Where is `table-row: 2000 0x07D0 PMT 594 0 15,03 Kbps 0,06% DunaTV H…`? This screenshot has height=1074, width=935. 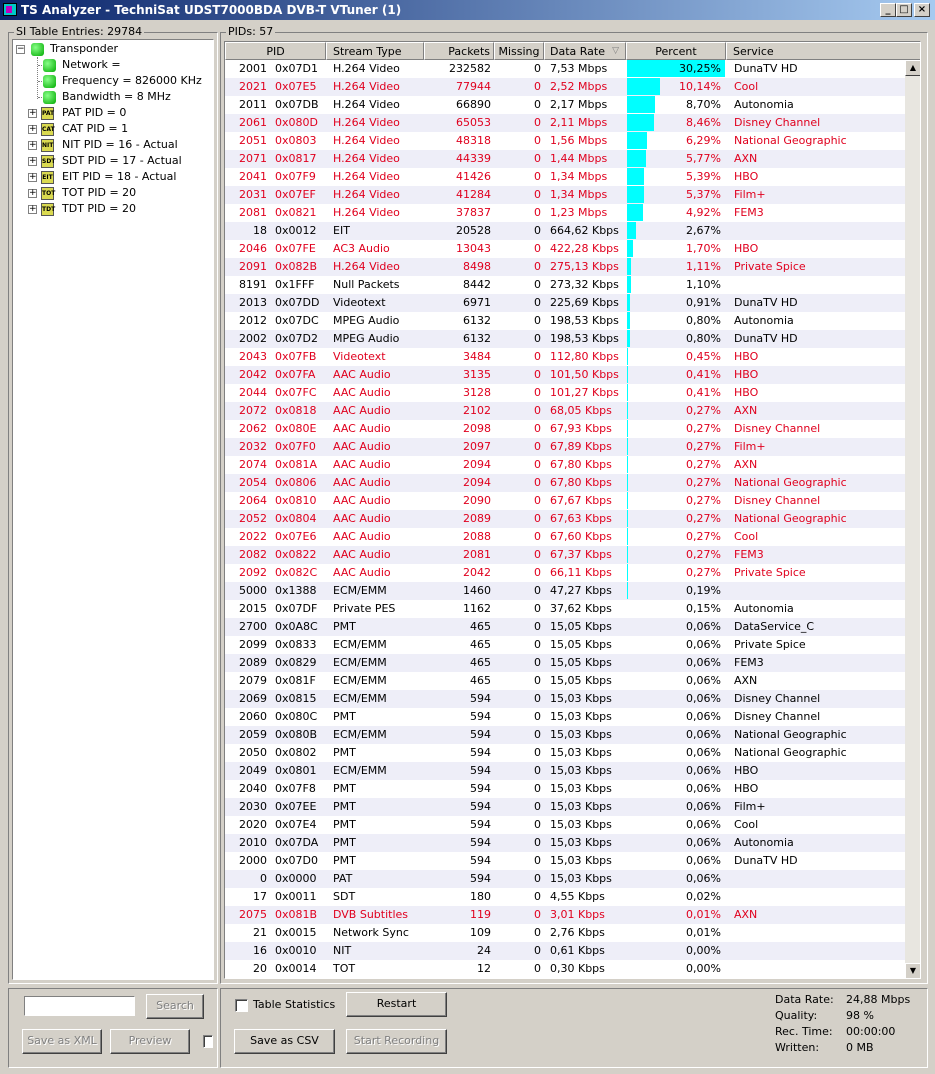 table-row: 2000 0x07D0 PMT 594 0 15,03 Kbps 0,06% DunaTV H… is located at coordinates (565, 861).